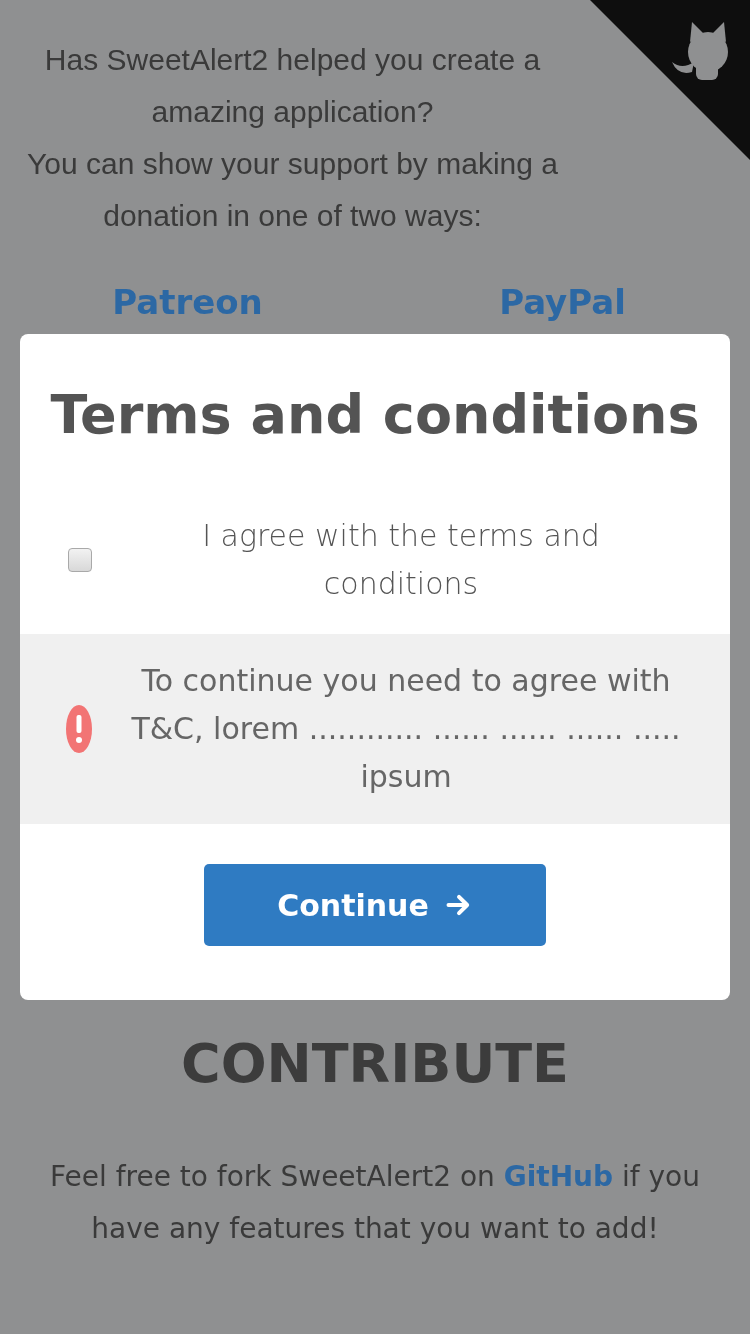 This screenshot has height=1334, width=750. Describe the element at coordinates (80, 560) in the screenshot. I see `checkbox` at that location.